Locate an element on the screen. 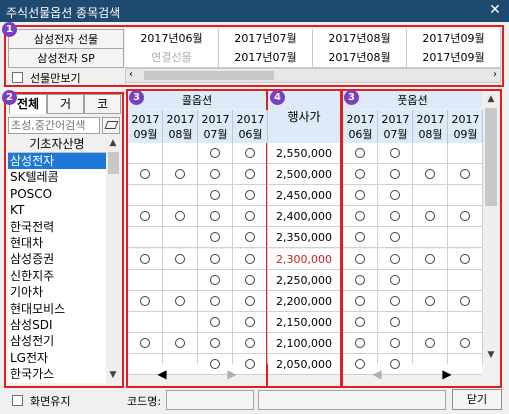  list-item: 한국가스 is located at coordinates (57, 374).